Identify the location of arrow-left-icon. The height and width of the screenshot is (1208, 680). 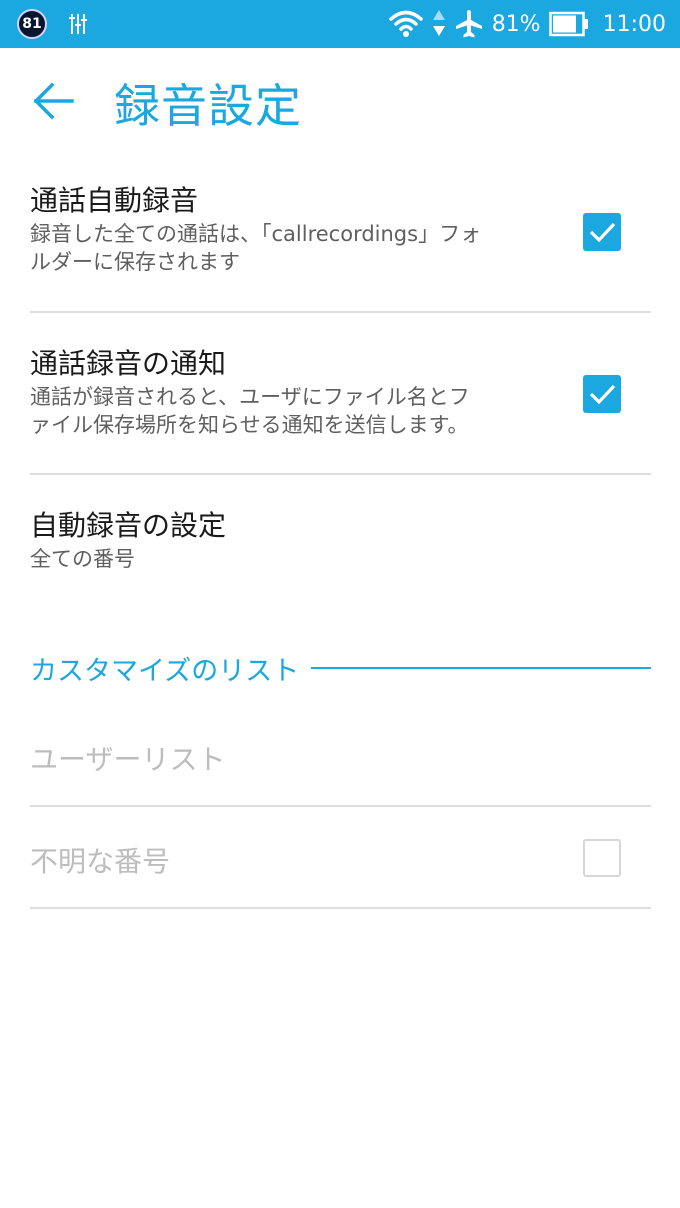
(53, 101).